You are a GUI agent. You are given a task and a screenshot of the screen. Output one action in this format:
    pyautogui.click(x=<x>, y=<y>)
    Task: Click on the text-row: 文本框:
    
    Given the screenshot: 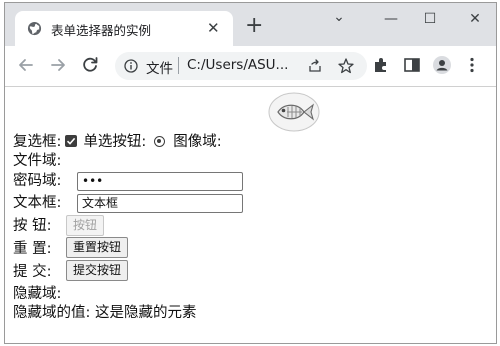 What is the action you would take?
    pyautogui.click(x=37, y=203)
    